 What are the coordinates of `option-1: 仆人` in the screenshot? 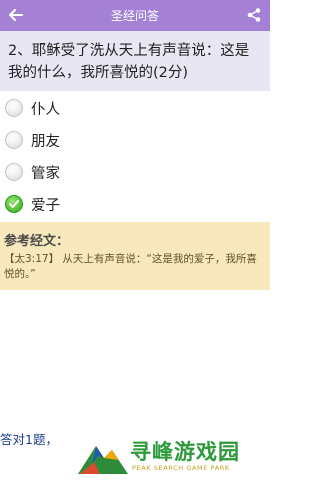 It's located at (135, 108).